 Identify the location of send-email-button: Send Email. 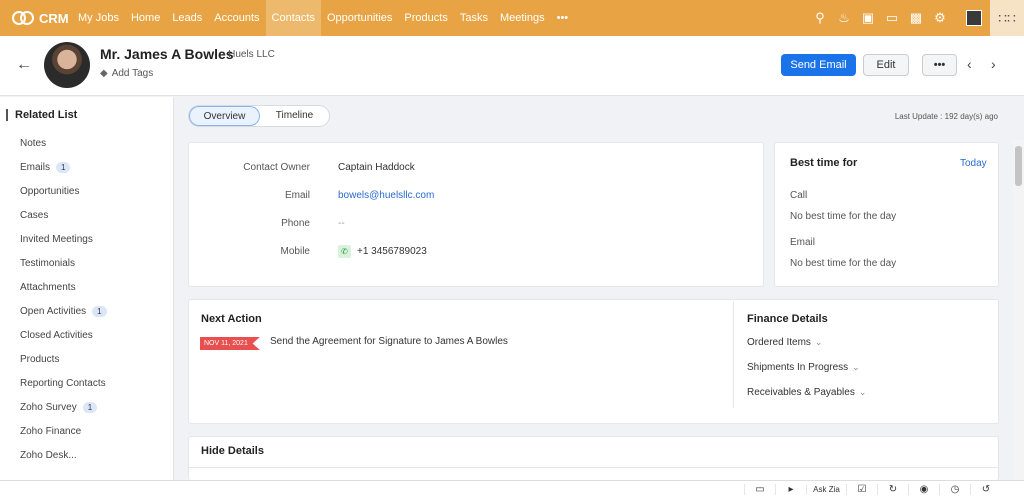
(818, 65).